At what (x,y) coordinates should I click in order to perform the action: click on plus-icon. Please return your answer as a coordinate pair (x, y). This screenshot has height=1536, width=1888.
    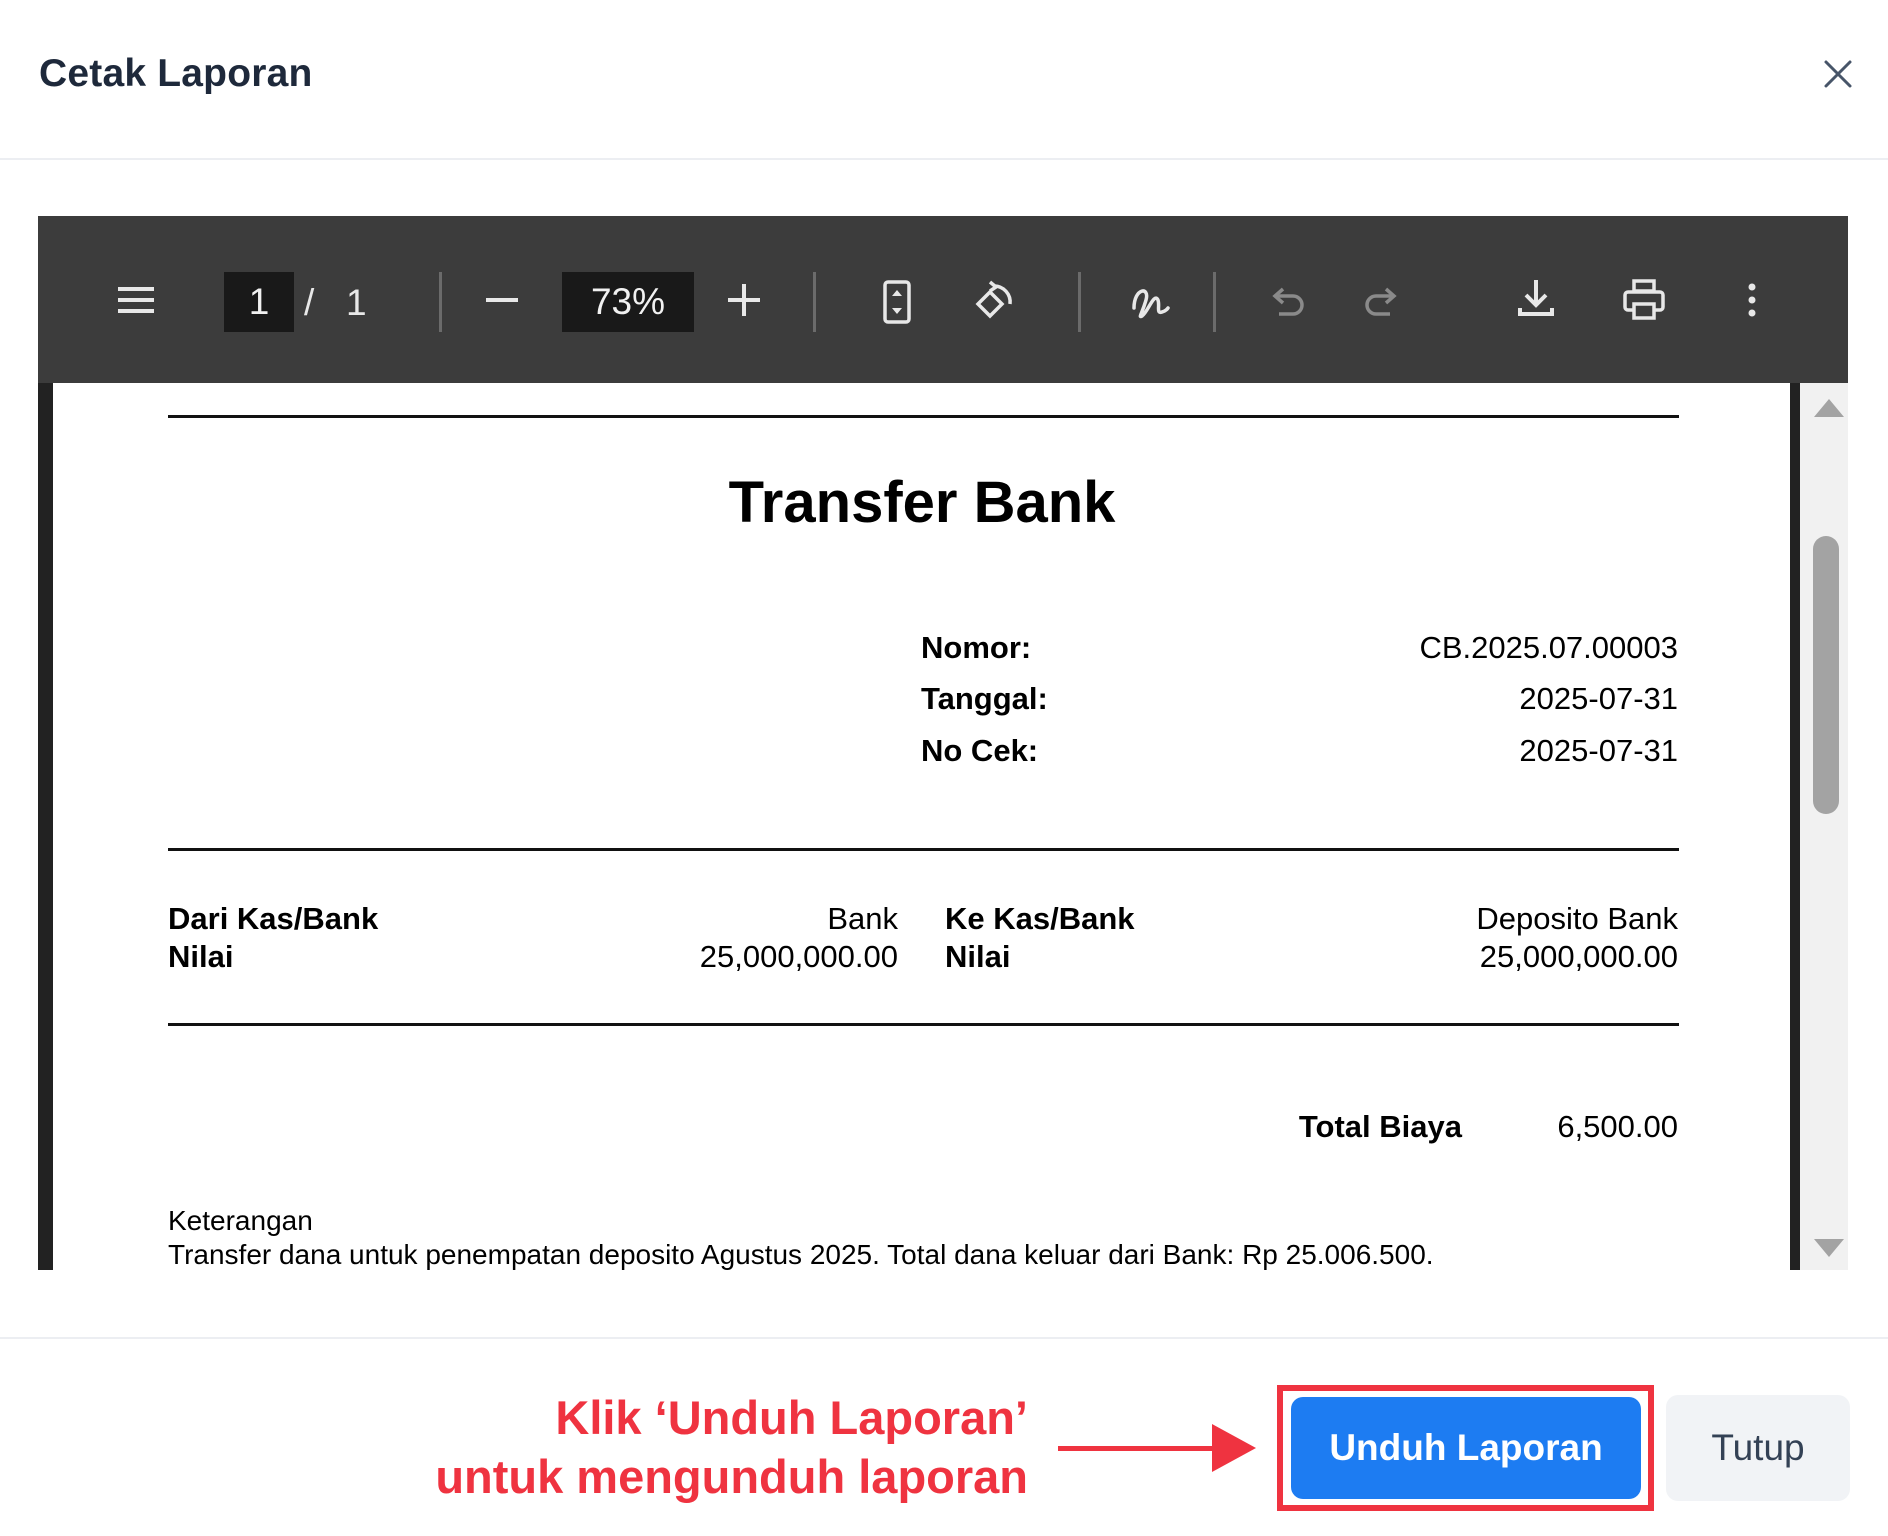
    Looking at the image, I should click on (744, 300).